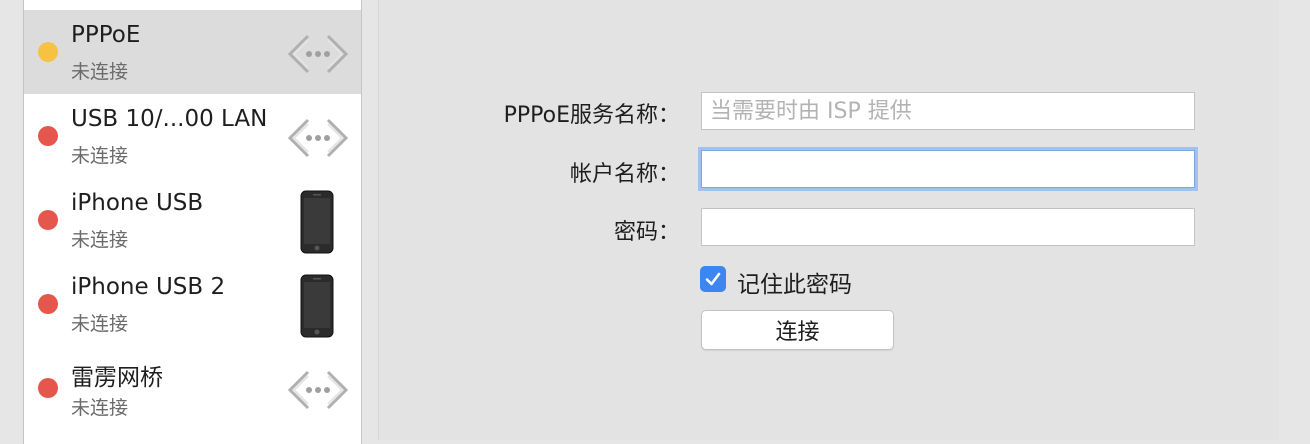 Image resolution: width=1310 pixels, height=444 pixels. I want to click on service-name: iPhone USB 2, so click(148, 287).